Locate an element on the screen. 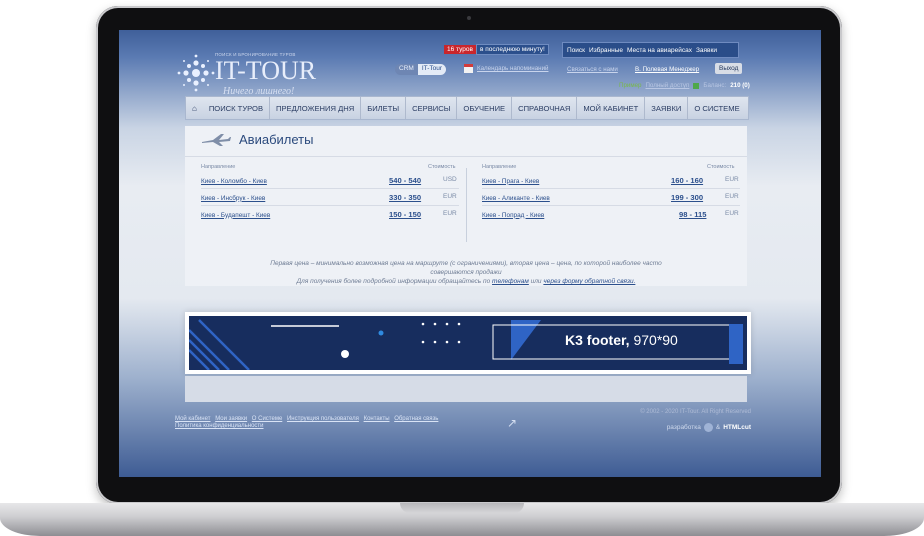 This screenshot has width=924, height=536. footer-link-orders: Мои заявки is located at coordinates (231, 419).